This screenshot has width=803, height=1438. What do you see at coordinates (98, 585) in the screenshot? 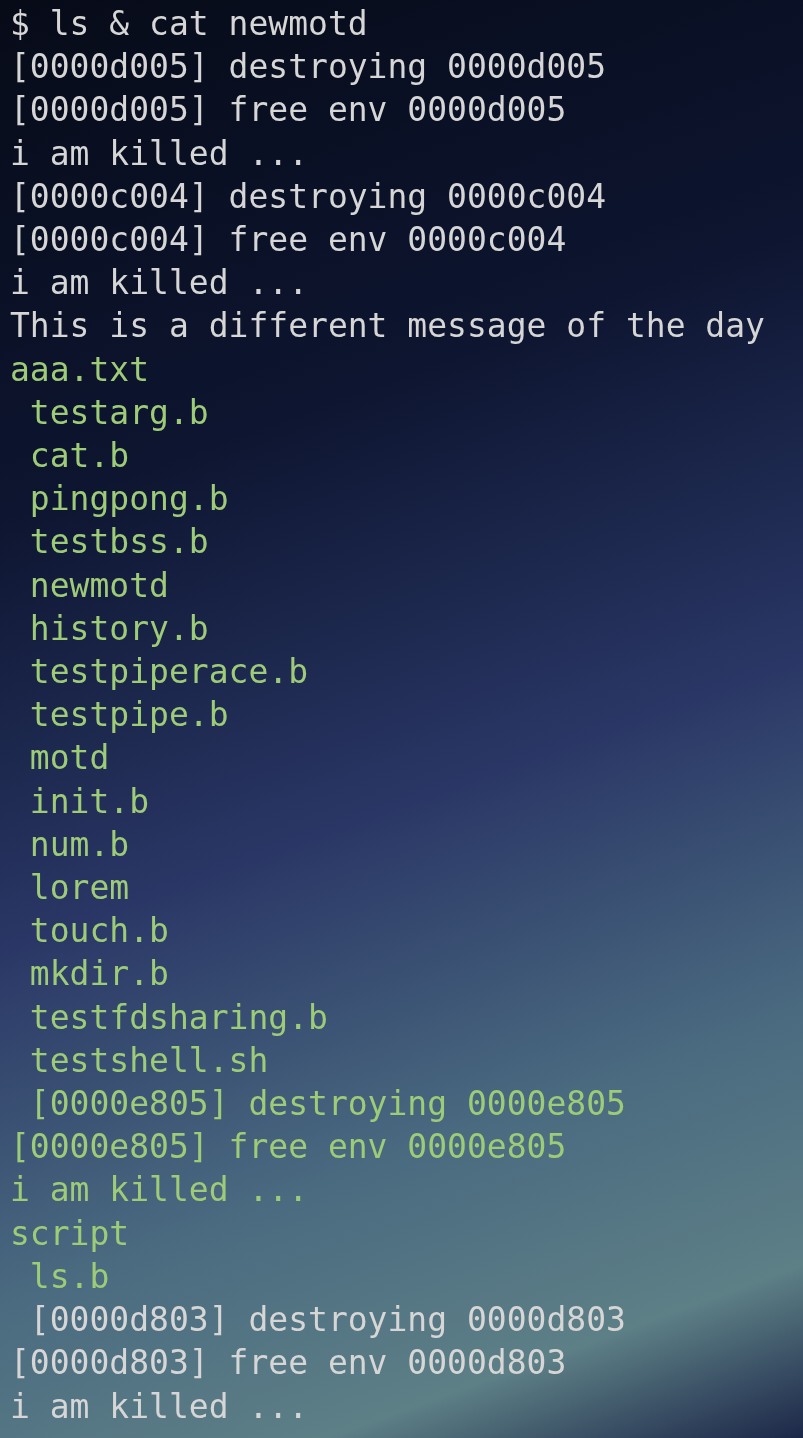
I see `terminal-line: newmotd` at bounding box center [98, 585].